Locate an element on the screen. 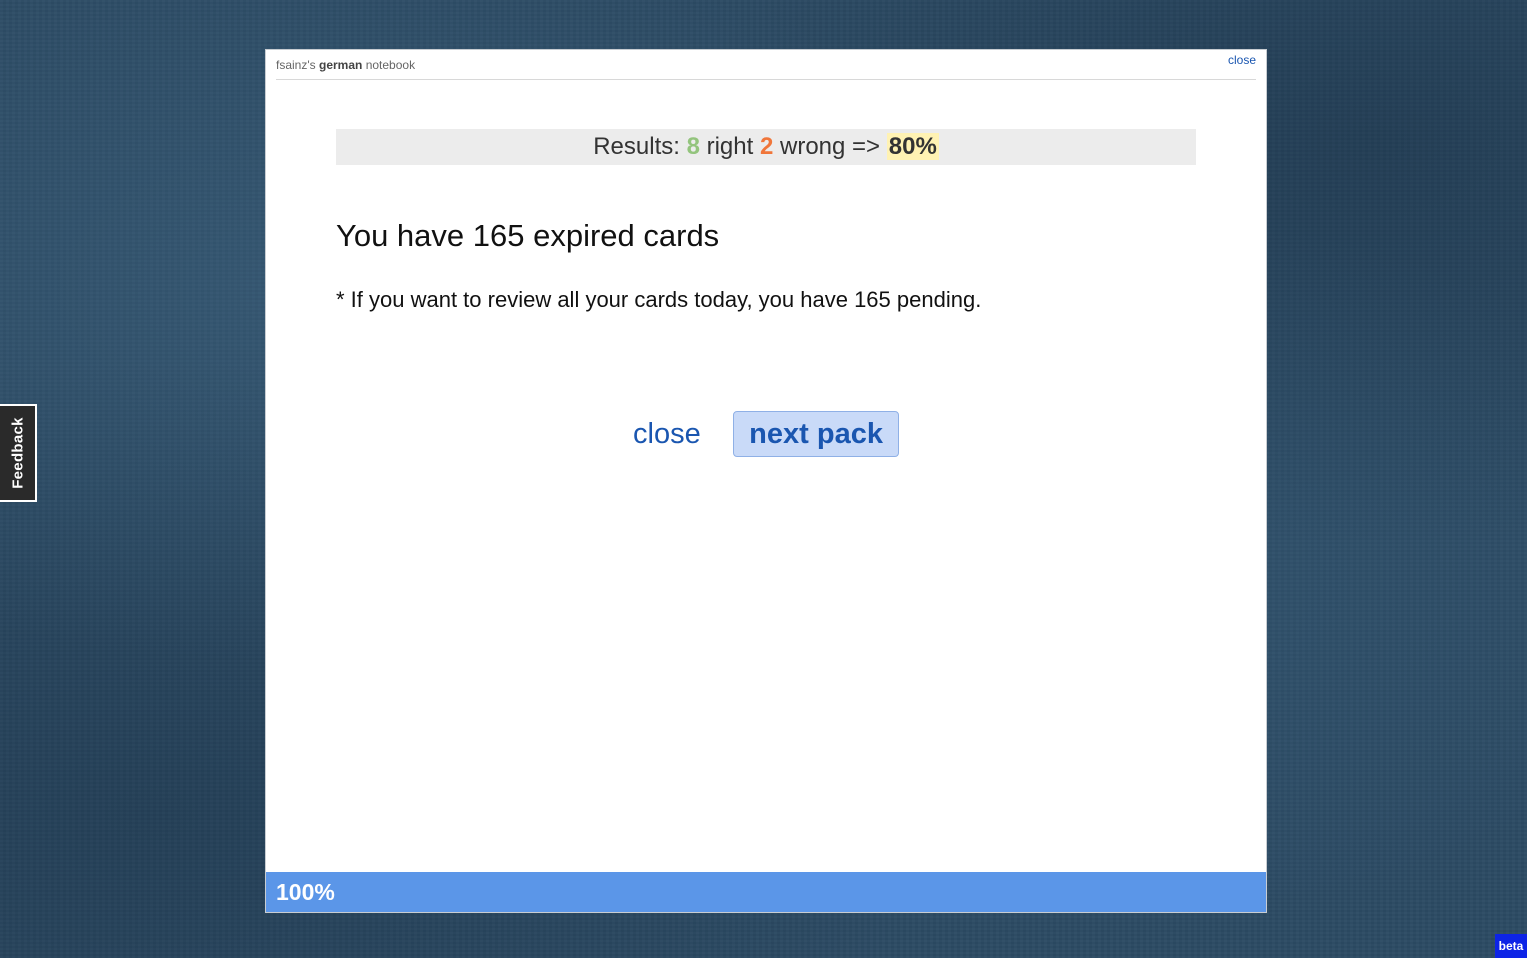 Image resolution: width=1527 pixels, height=958 pixels. progress-bar: 100% is located at coordinates (766, 892).